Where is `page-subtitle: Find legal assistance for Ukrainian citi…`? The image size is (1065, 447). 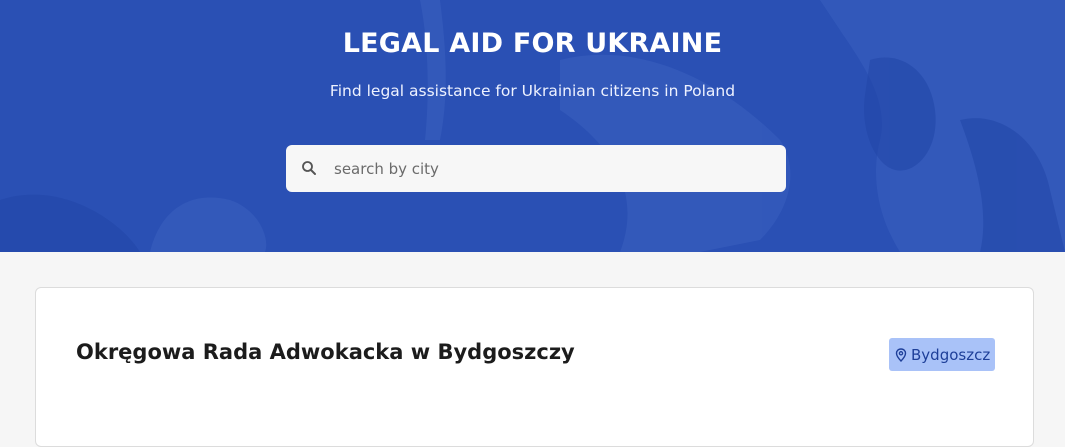 page-subtitle: Find legal assistance for Ukrainian citi… is located at coordinates (532, 91).